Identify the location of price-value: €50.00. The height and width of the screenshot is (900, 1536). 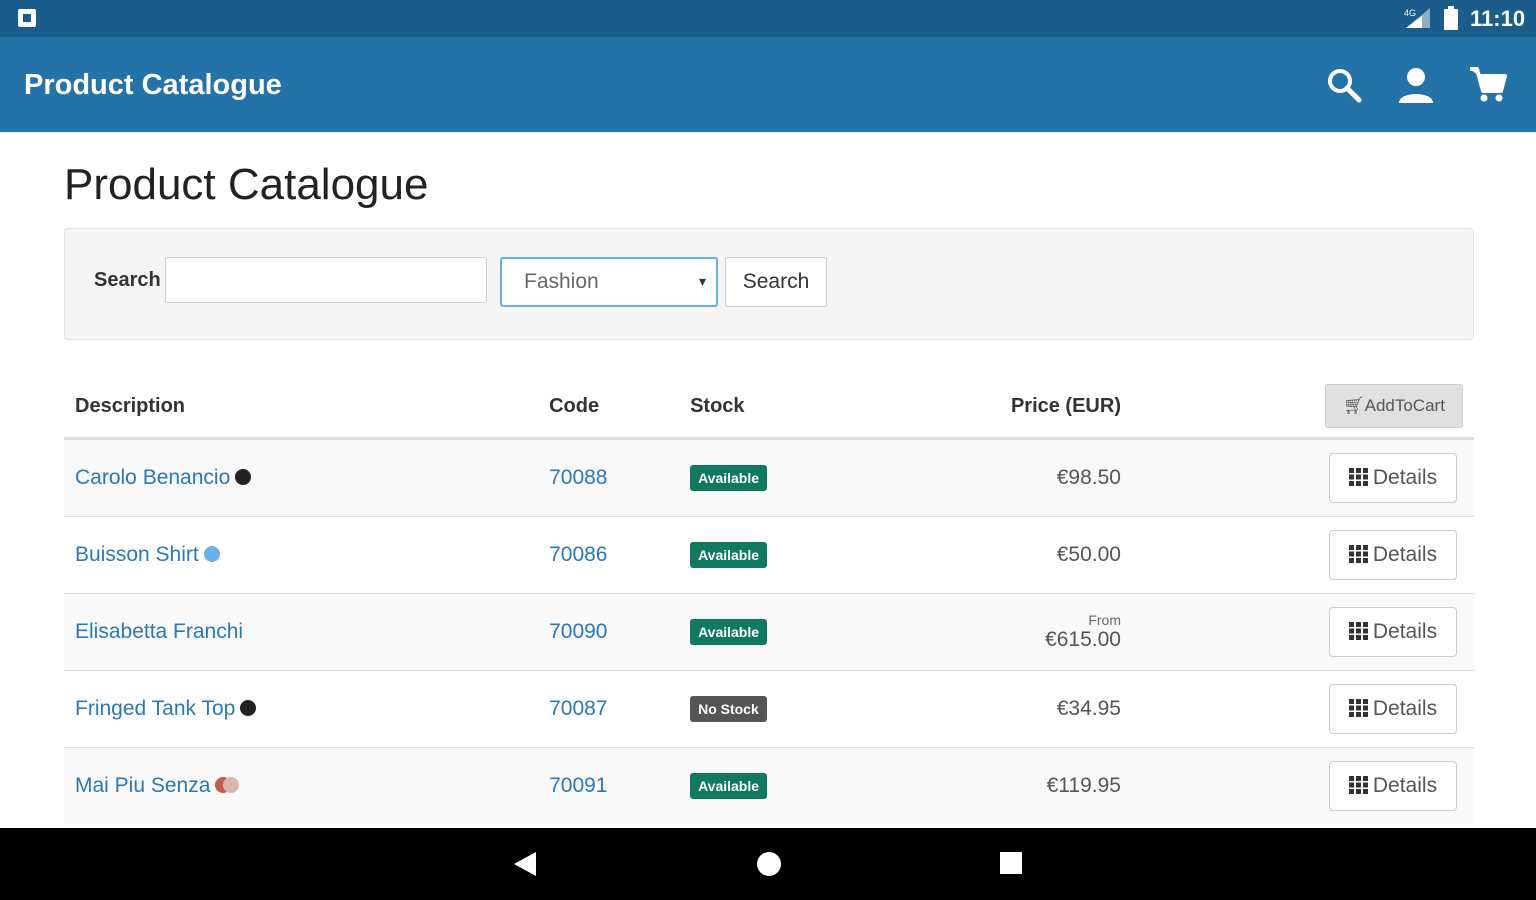
(1088, 554).